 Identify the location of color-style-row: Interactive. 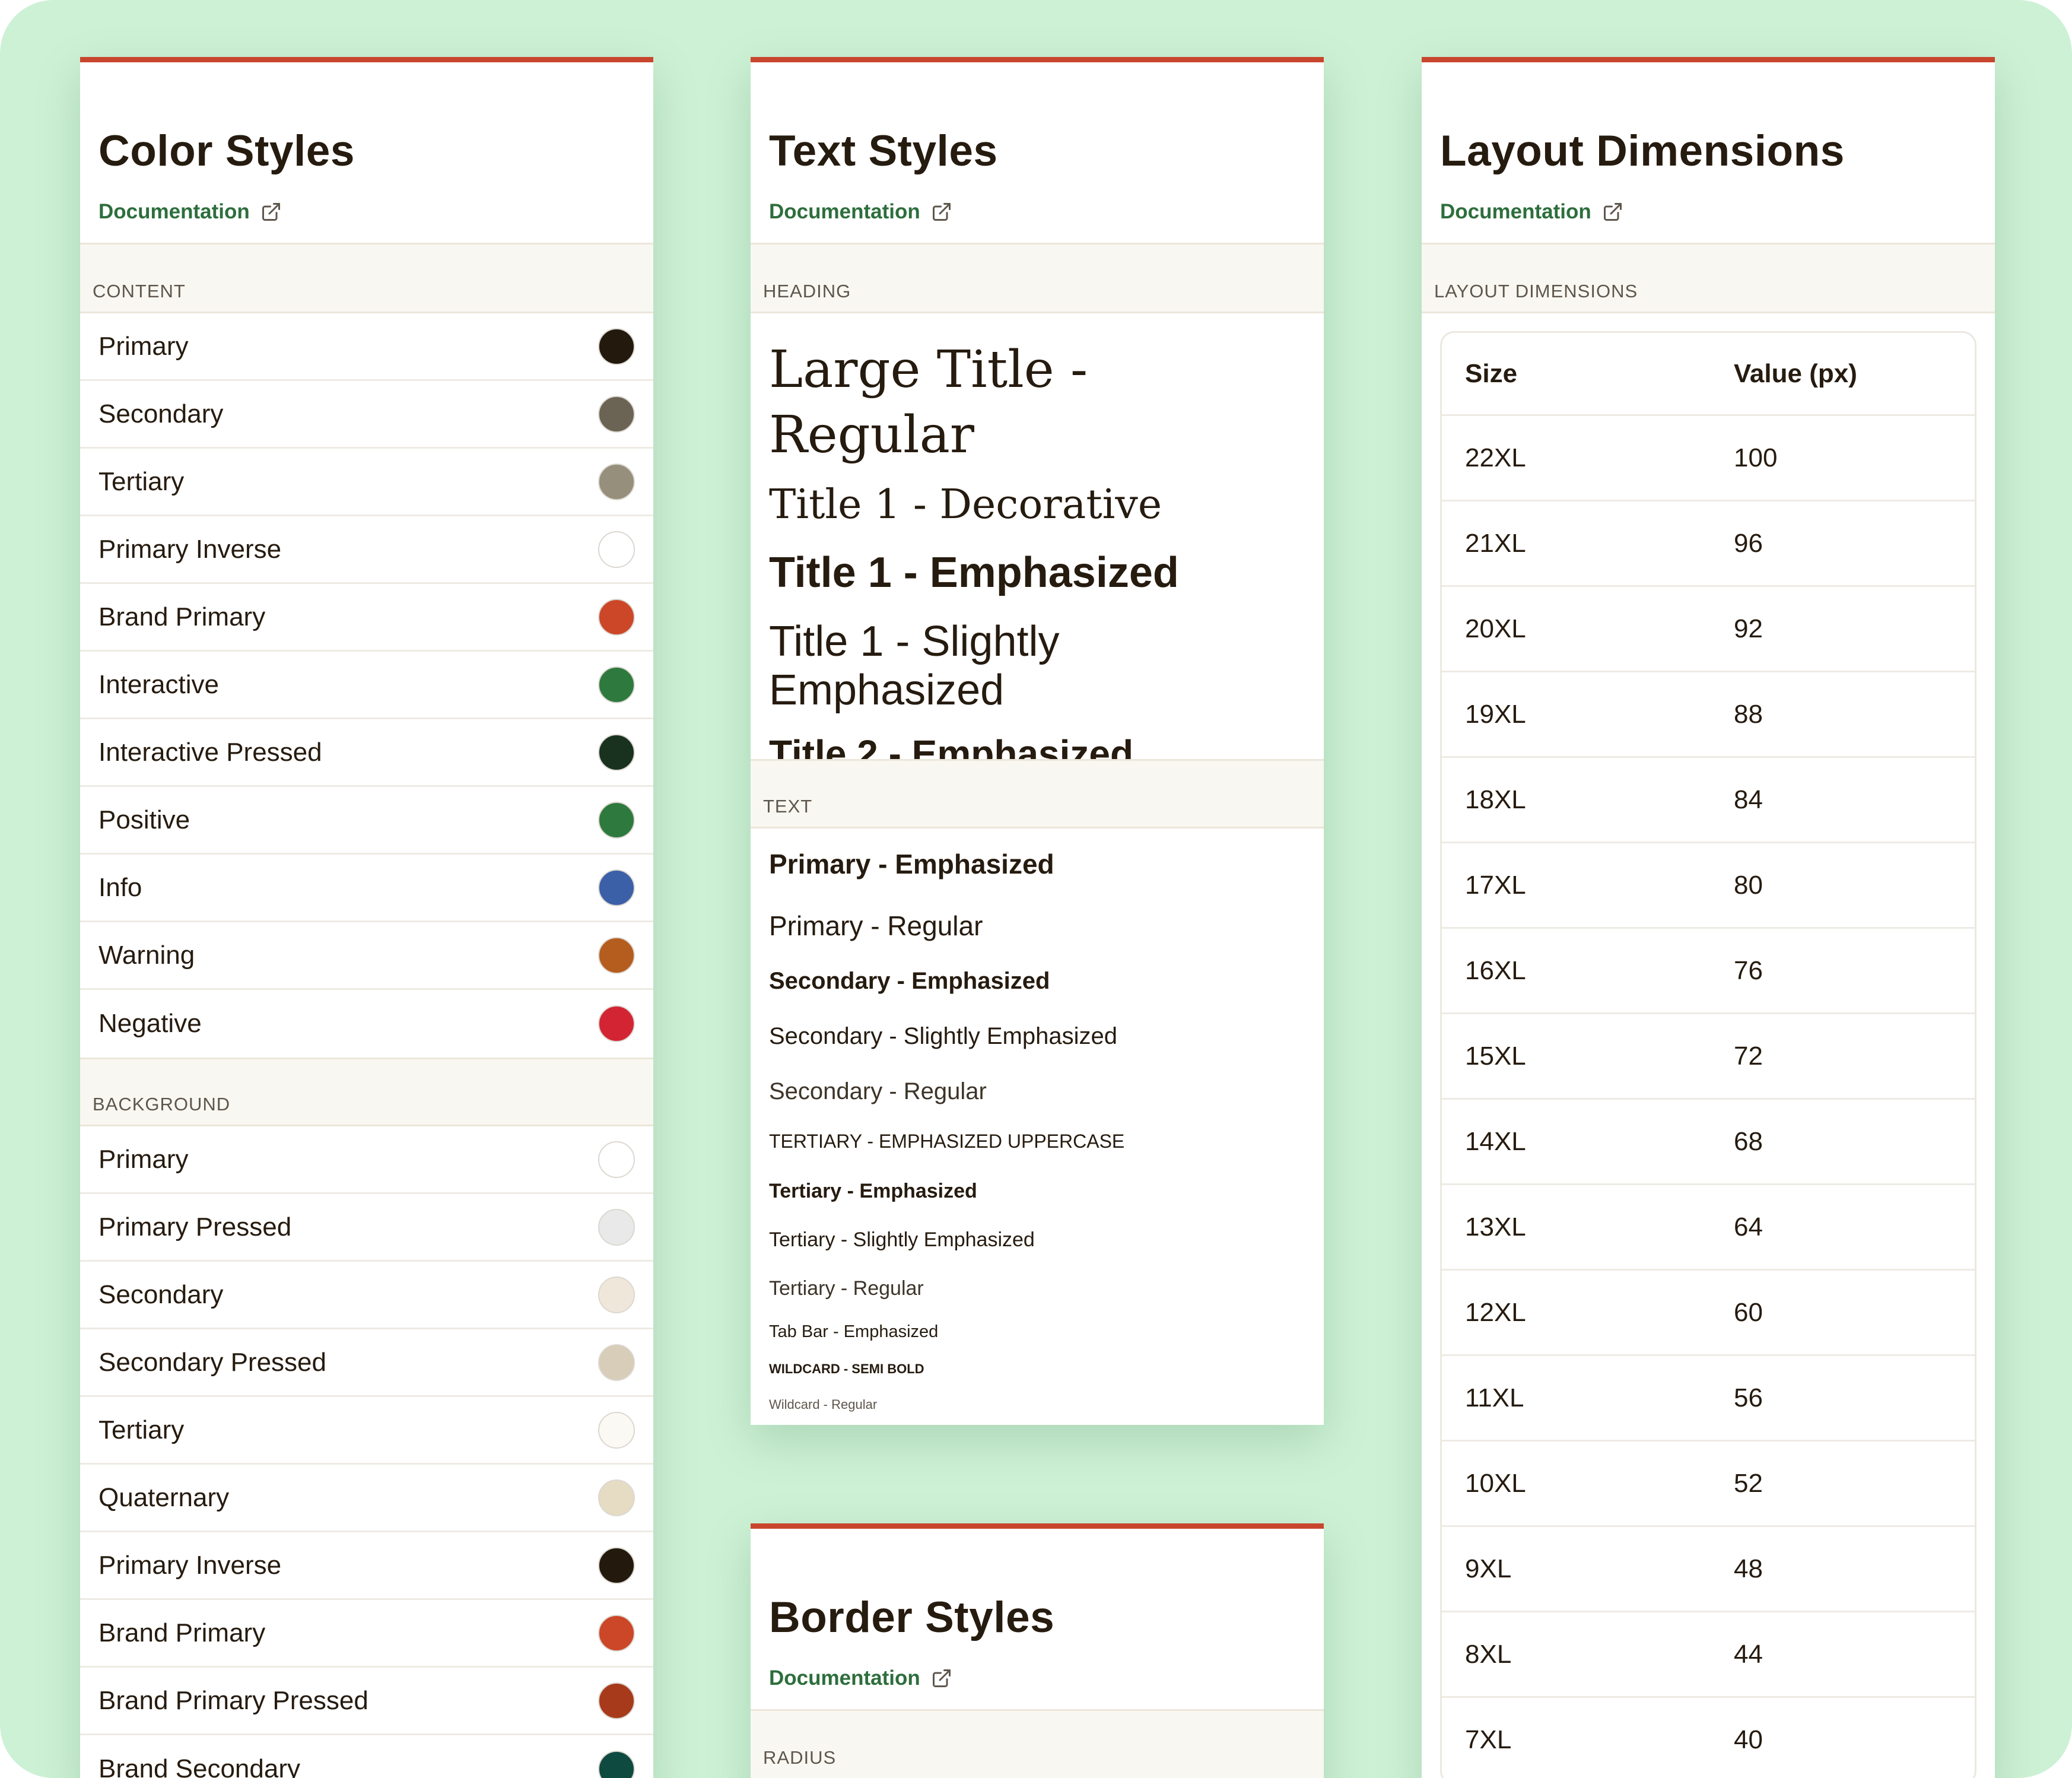
(366, 685).